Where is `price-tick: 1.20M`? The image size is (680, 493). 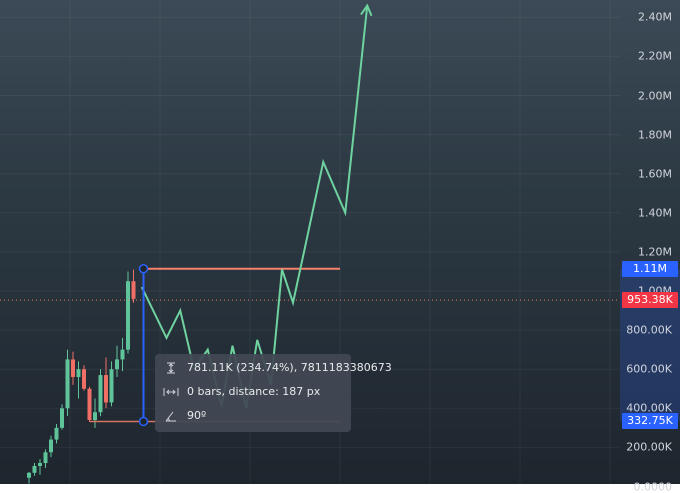 price-tick: 1.20M is located at coordinates (655, 252).